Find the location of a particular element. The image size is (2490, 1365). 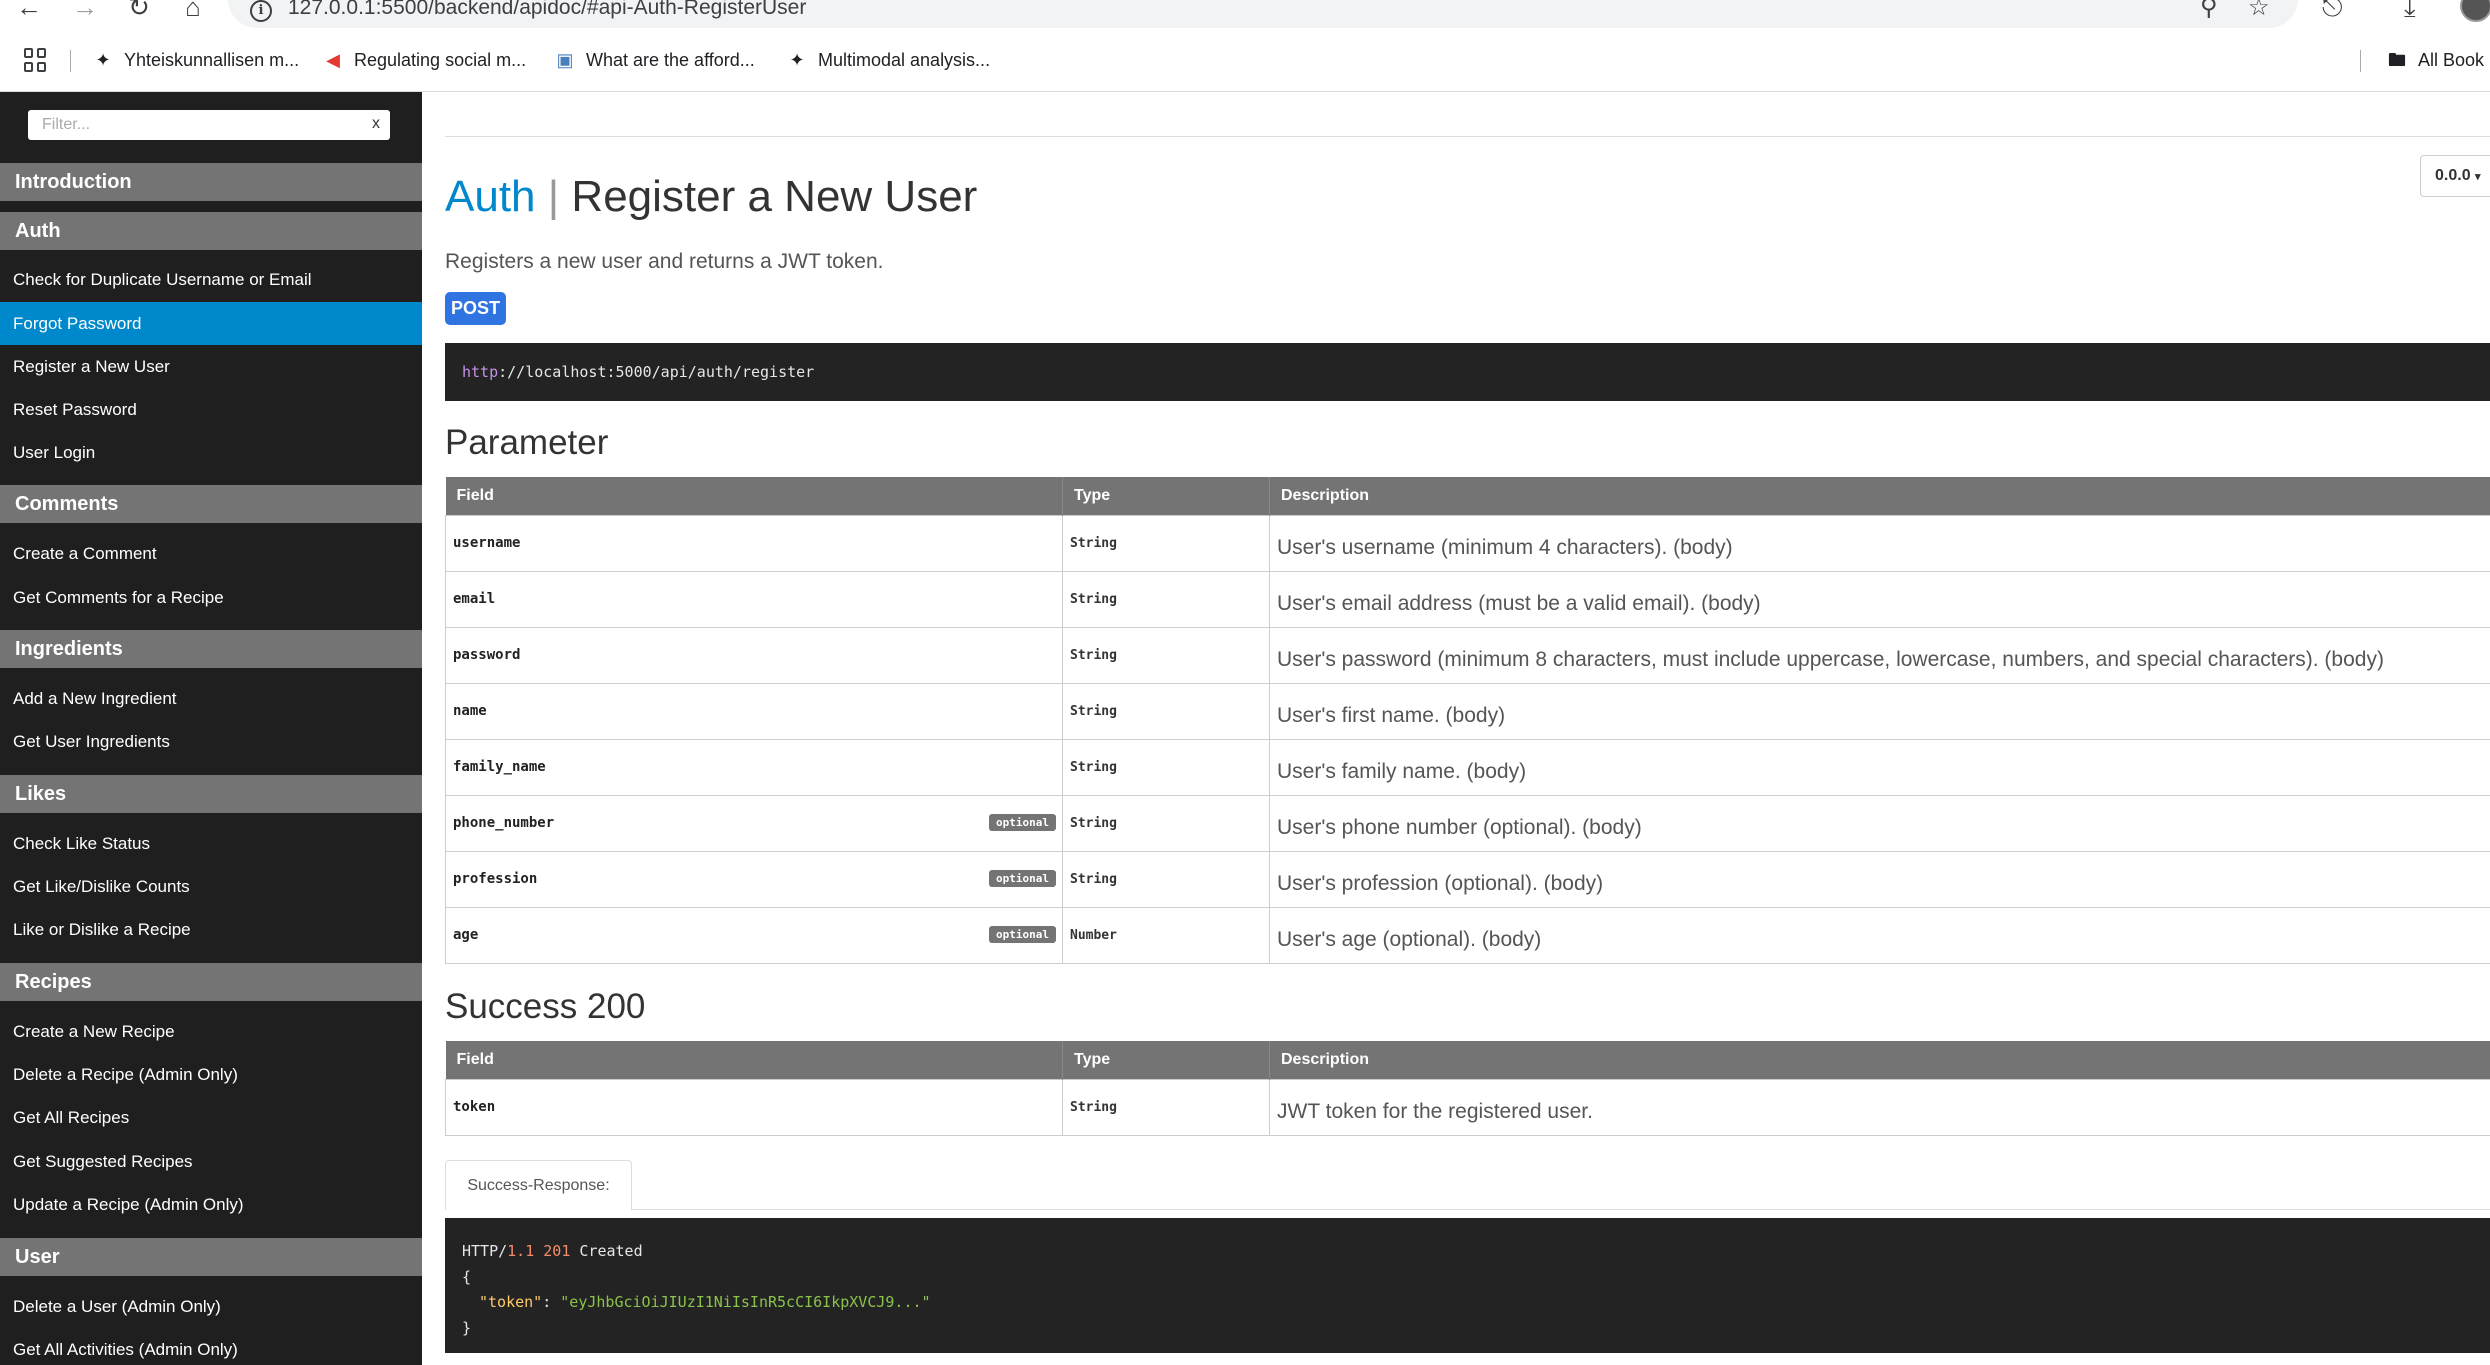

nav-header-comments: Comments is located at coordinates (211, 504).